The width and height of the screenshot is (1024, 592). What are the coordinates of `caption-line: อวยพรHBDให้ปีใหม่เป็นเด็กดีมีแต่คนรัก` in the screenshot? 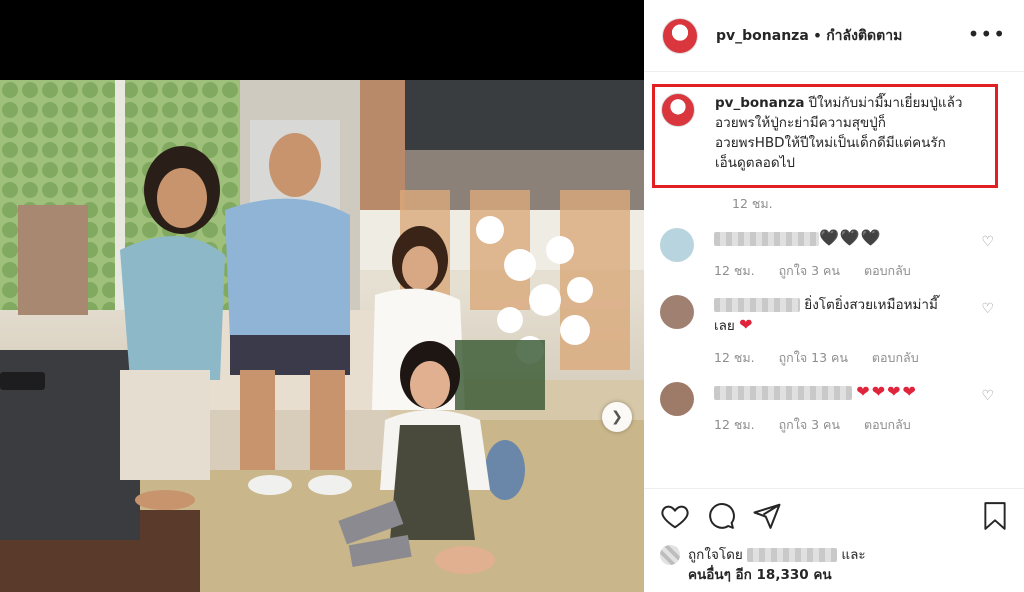 It's located at (830, 143).